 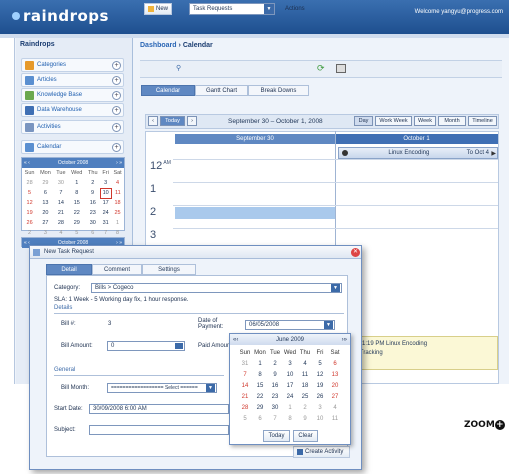 What do you see at coordinates (159, 409) in the screenshot?
I see `start-date-input: 30/09/2008 6:00 AM` at bounding box center [159, 409].